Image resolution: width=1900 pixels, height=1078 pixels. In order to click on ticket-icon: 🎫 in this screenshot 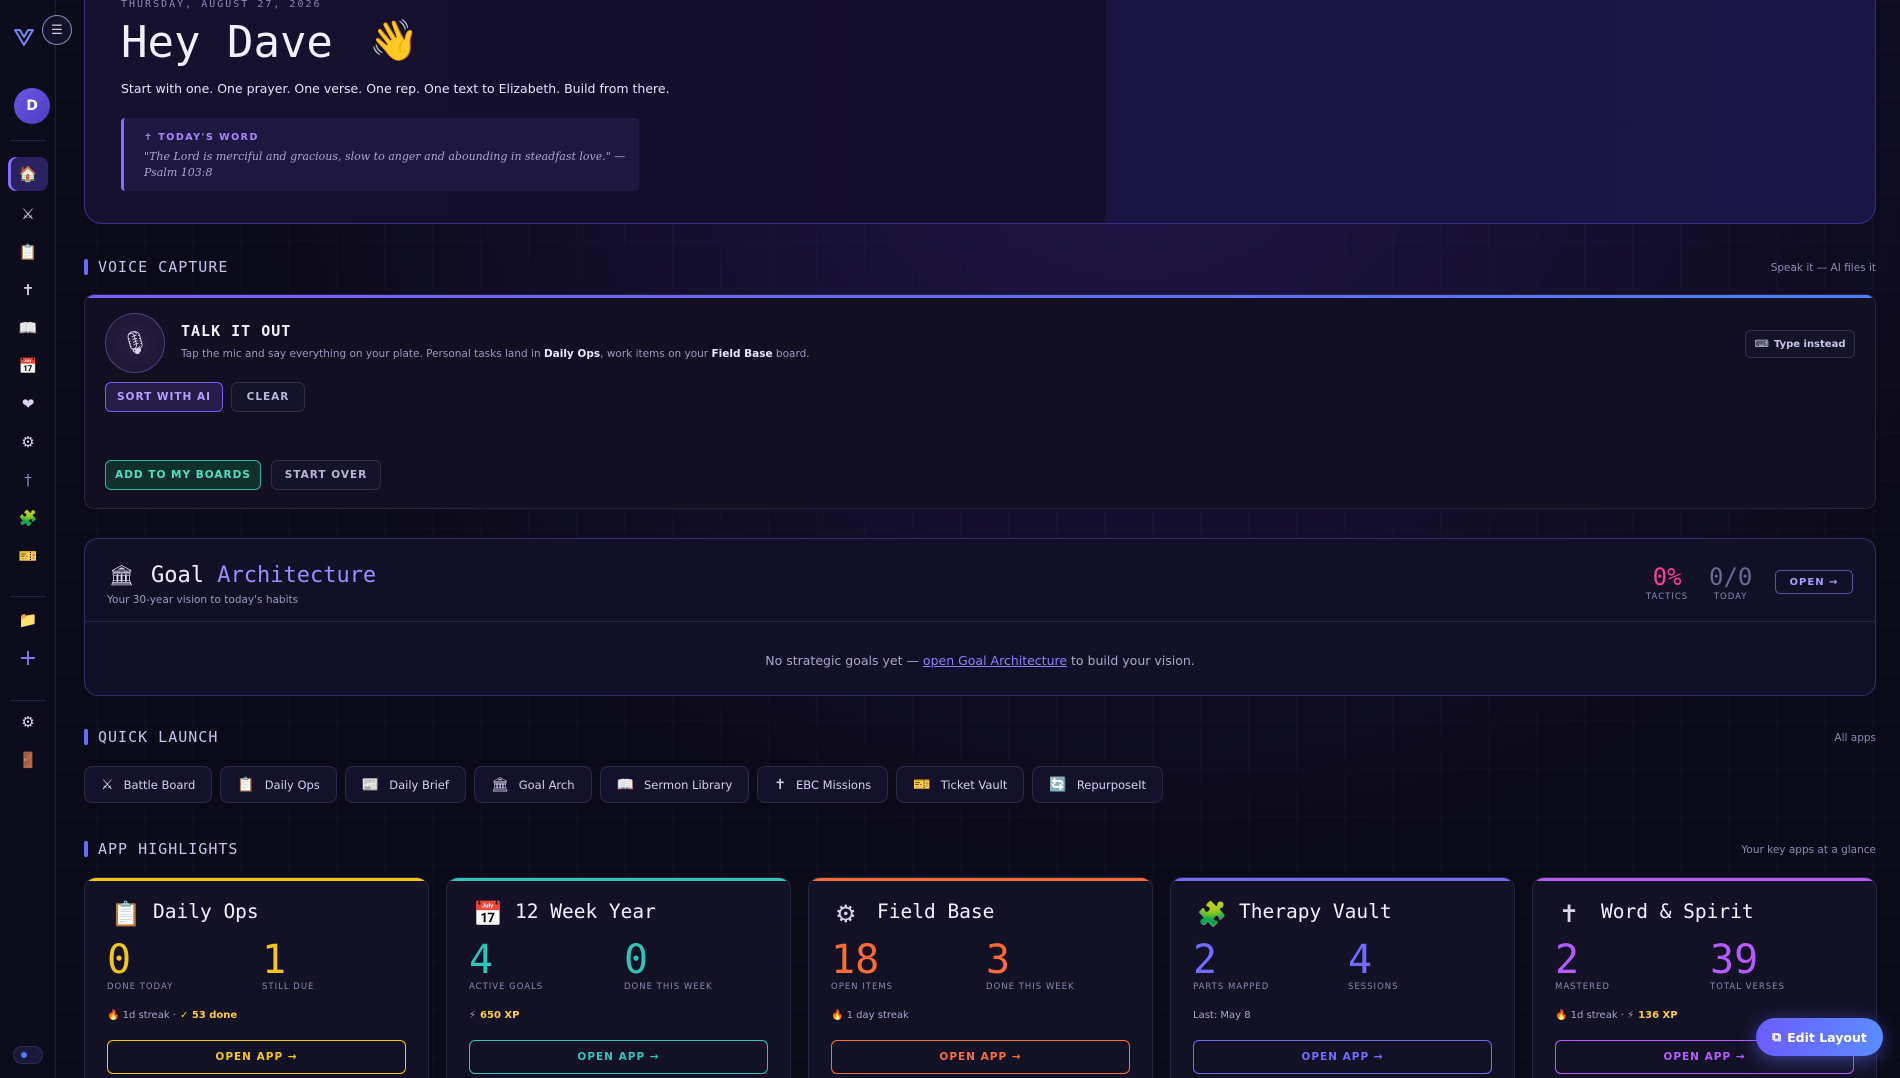, I will do `click(922, 784)`.